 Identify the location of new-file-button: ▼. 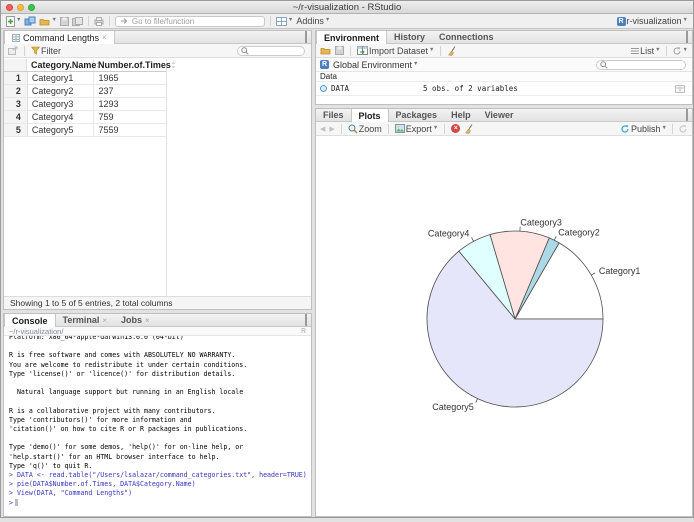
(13, 21).